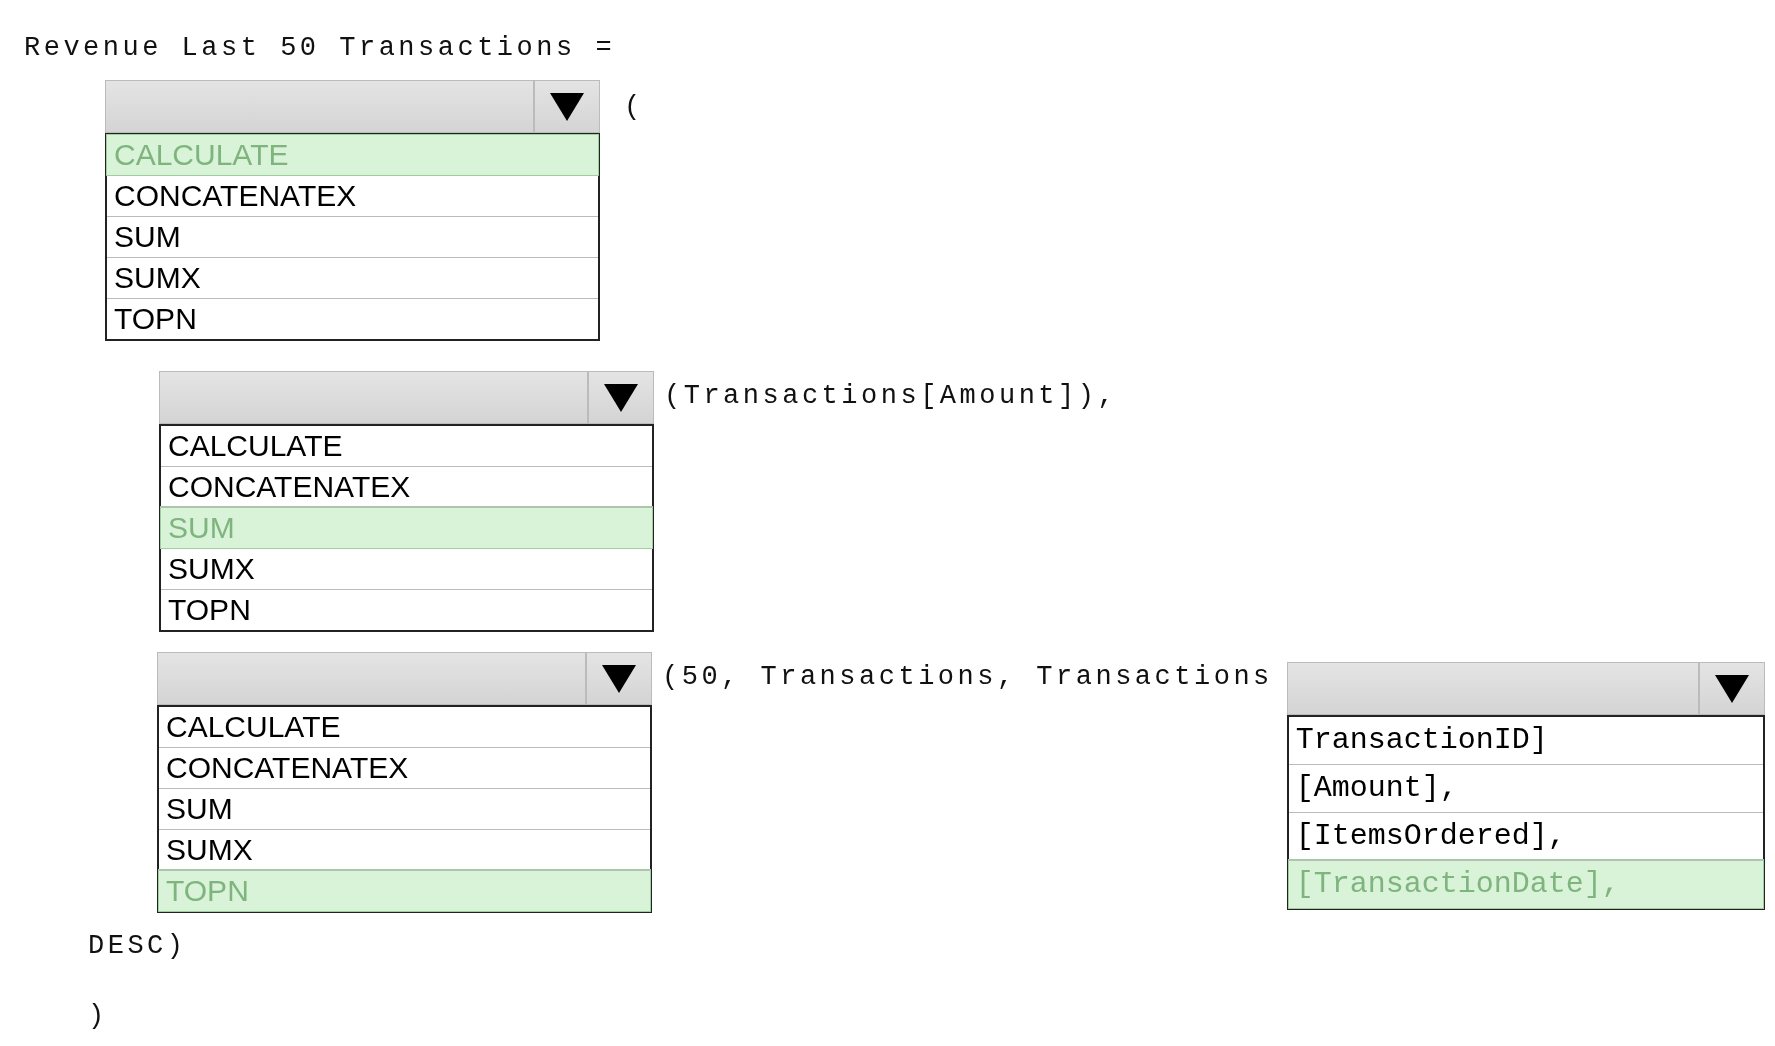 Image resolution: width=1775 pixels, height=1046 pixels. What do you see at coordinates (137, 946) in the screenshot?
I see `formula-text: DESC)` at bounding box center [137, 946].